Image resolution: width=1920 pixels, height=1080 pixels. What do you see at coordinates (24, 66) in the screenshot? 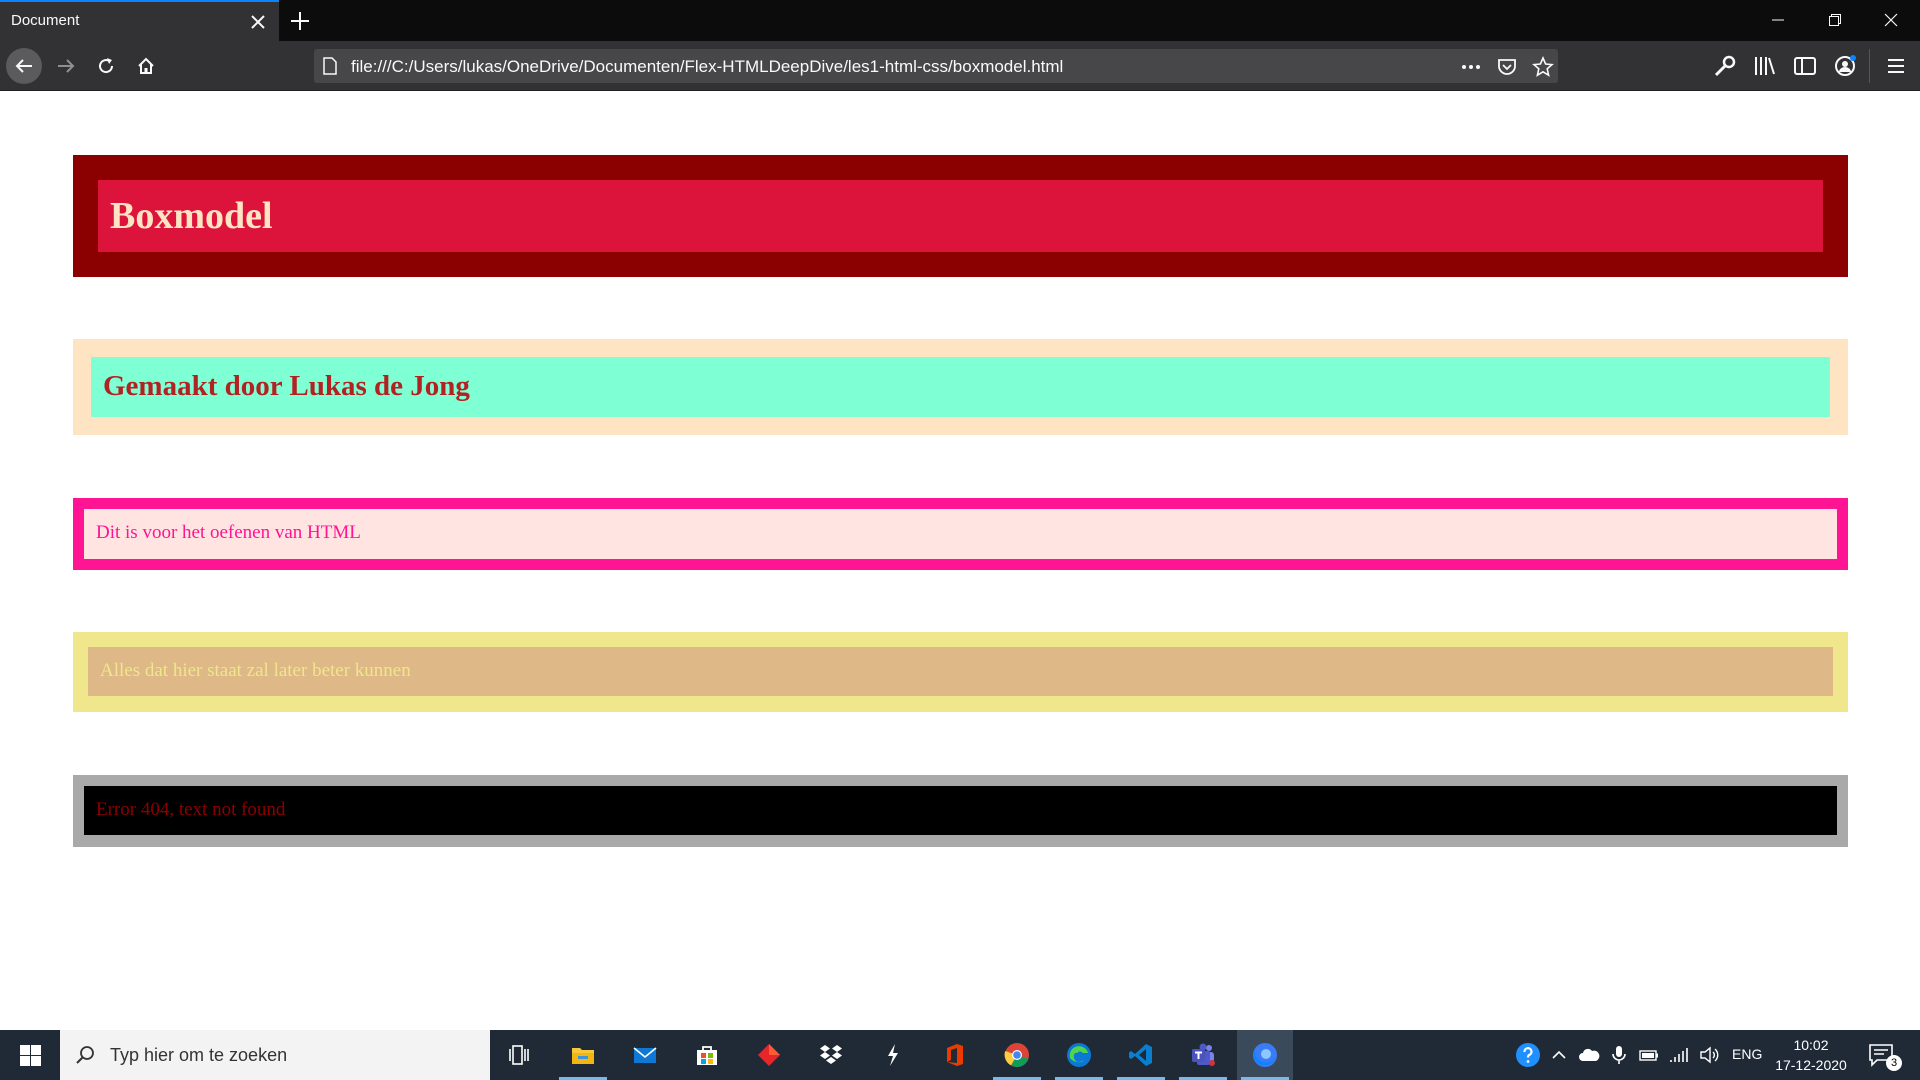
I see `back-arrow-icon` at bounding box center [24, 66].